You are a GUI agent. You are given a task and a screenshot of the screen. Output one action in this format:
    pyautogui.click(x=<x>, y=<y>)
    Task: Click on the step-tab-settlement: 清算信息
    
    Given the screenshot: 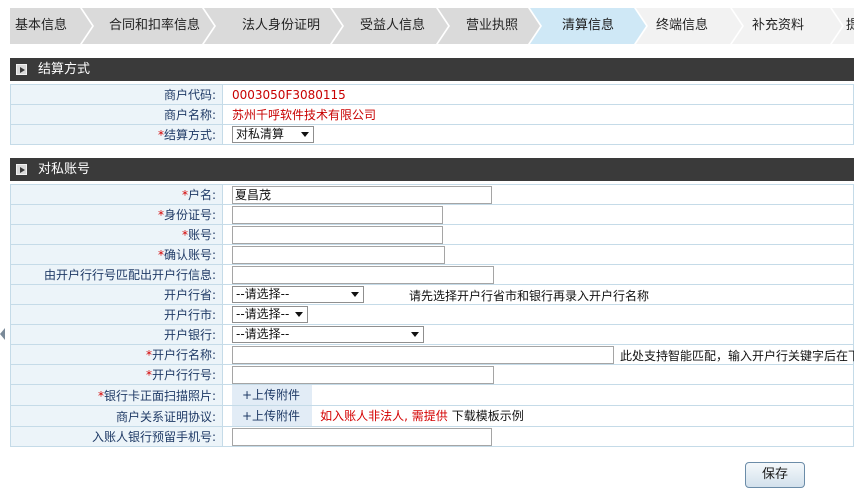 What is the action you would take?
    pyautogui.click(x=588, y=26)
    